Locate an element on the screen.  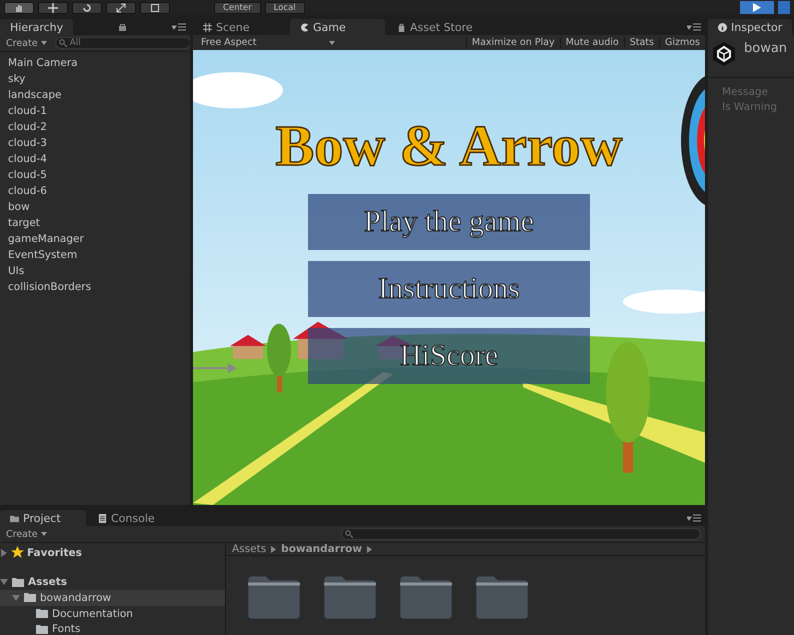
hierarchy-item: cloud-3 is located at coordinates (95, 143).